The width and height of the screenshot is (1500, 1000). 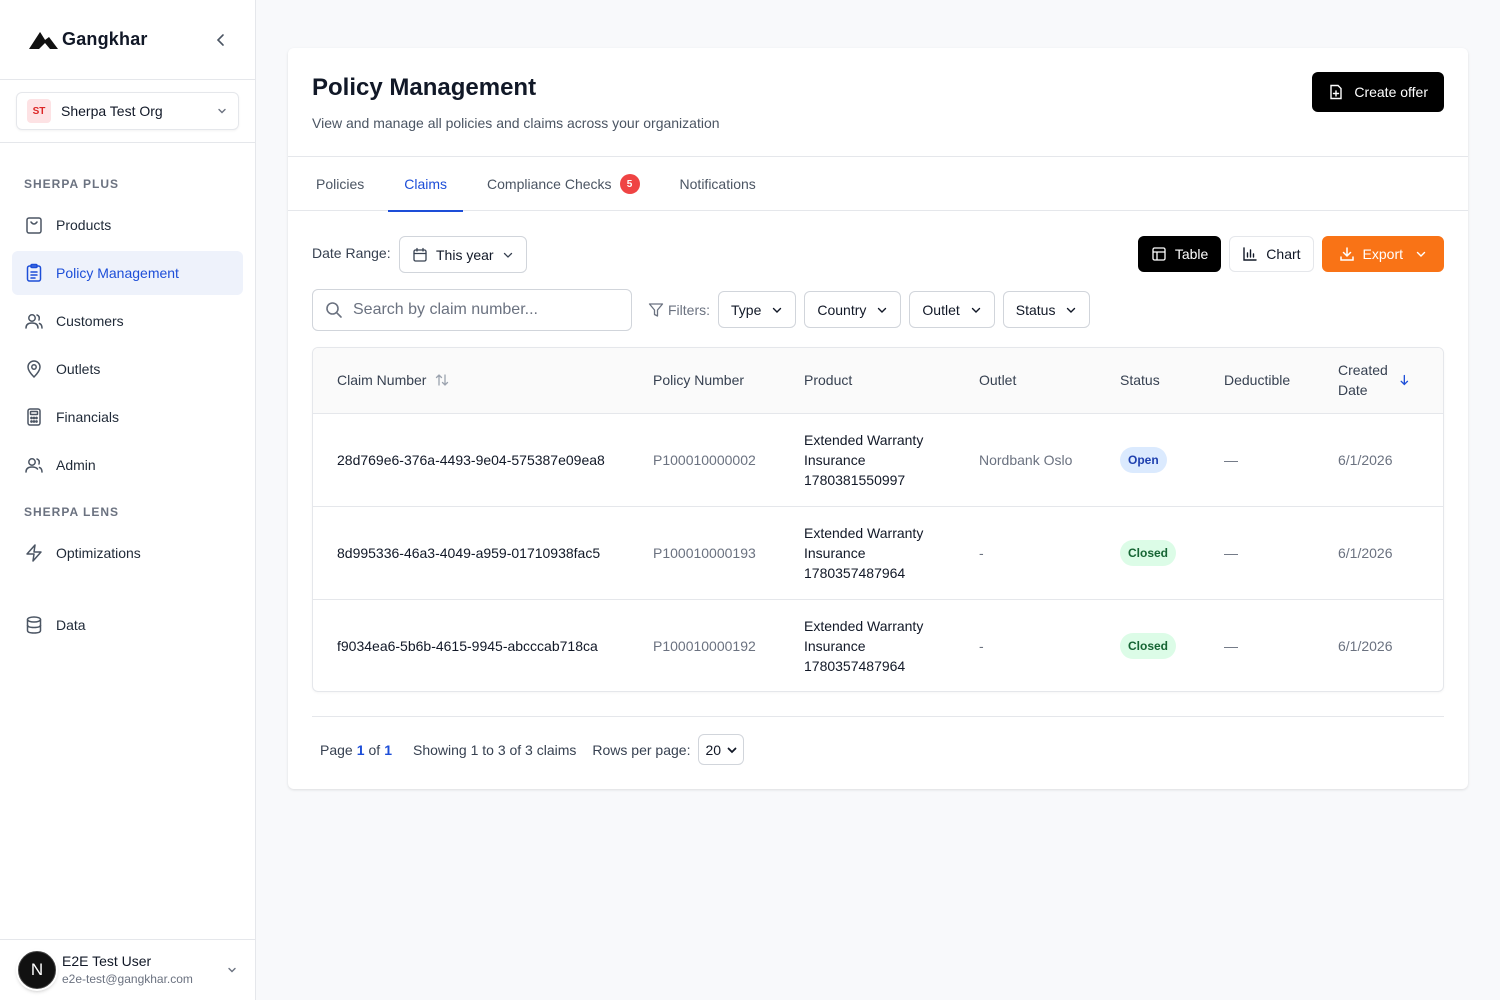 I want to click on status-badge: Open, so click(x=1143, y=459).